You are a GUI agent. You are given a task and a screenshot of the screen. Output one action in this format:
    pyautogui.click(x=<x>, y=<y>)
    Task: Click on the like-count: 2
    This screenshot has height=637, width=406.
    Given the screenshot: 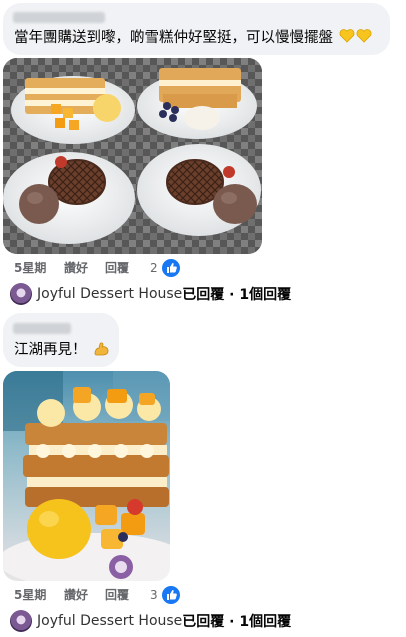 What is the action you would take?
    pyautogui.click(x=154, y=268)
    